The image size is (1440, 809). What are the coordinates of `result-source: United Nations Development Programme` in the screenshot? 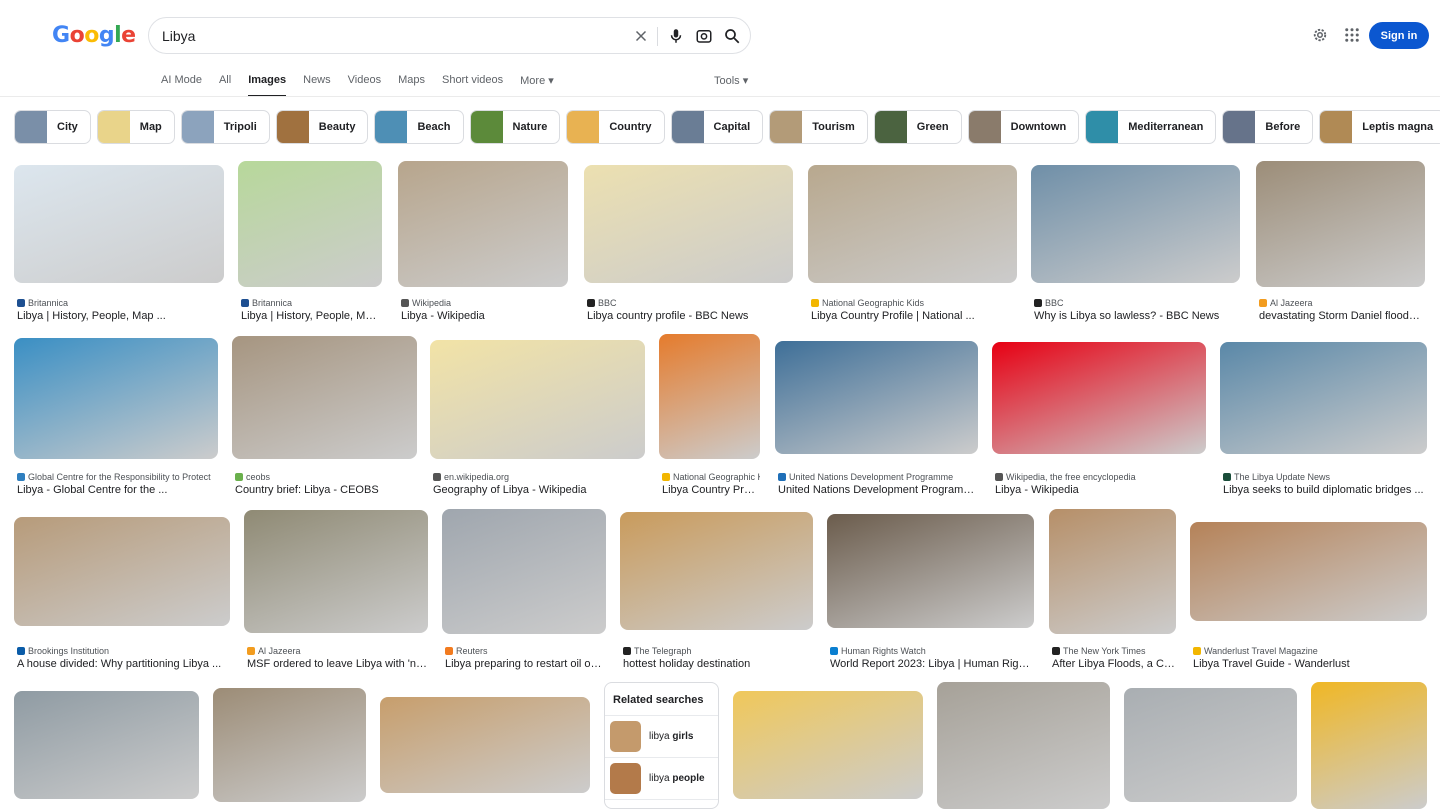 It's located at (878, 477).